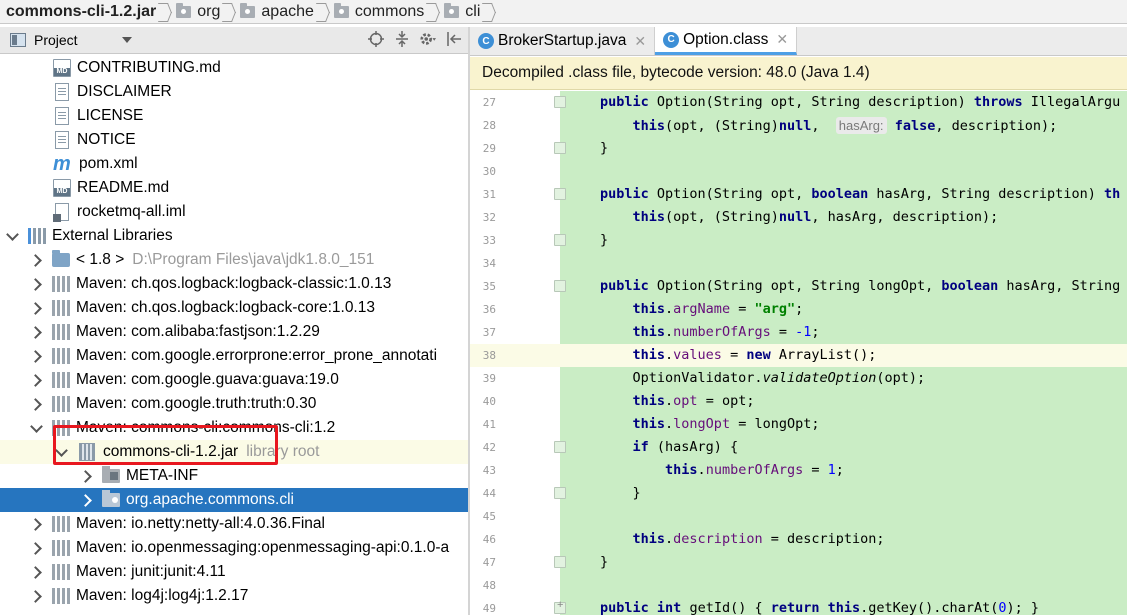 Image resolution: width=1127 pixels, height=615 pixels. Describe the element at coordinates (489, 102) in the screenshot. I see `line-number: 27` at that location.